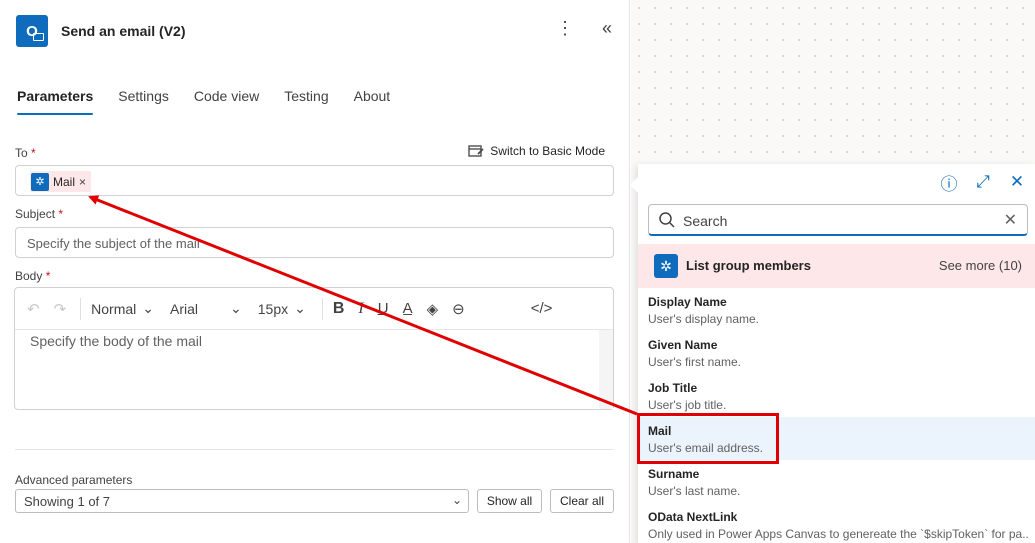 The image size is (1035, 543). Describe the element at coordinates (55, 101) in the screenshot. I see `tab-parameters: Parameters` at that location.